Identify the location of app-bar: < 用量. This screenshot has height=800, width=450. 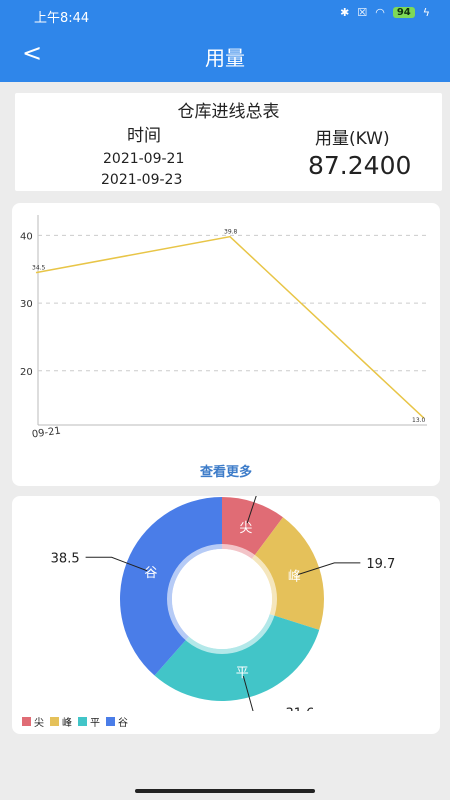
(225, 56).